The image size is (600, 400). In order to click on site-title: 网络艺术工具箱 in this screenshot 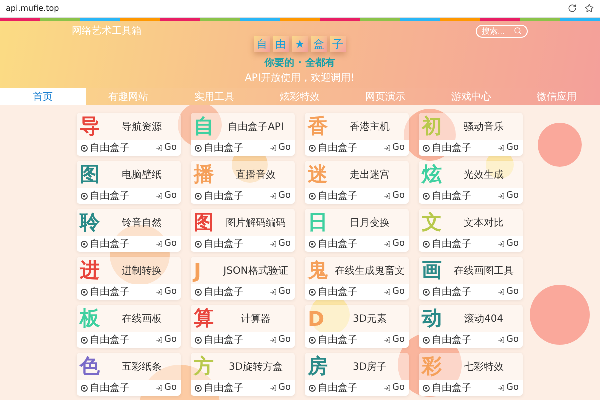, I will do `click(107, 31)`.